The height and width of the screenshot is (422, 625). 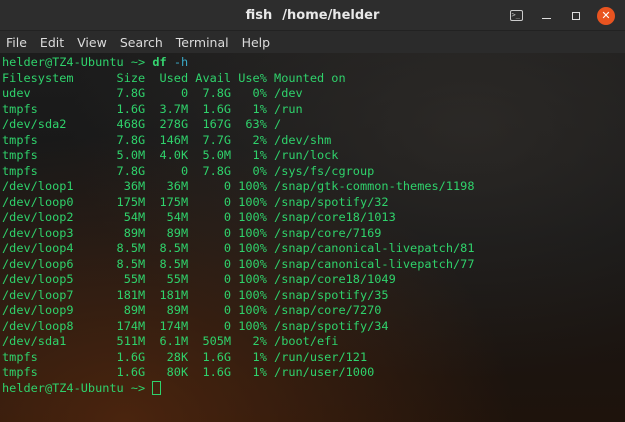 I want to click on window-title: fish/home/helder, so click(x=313, y=15).